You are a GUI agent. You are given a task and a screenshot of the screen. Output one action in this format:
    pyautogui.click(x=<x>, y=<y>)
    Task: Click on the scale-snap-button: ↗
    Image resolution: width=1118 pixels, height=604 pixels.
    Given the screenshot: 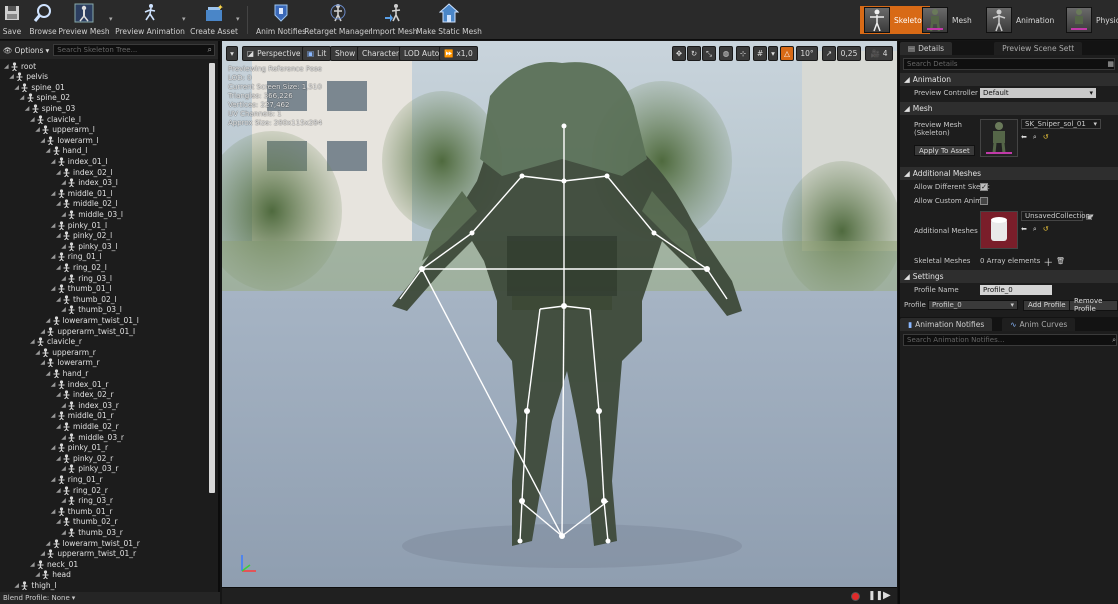 What is the action you would take?
    pyautogui.click(x=829, y=53)
    